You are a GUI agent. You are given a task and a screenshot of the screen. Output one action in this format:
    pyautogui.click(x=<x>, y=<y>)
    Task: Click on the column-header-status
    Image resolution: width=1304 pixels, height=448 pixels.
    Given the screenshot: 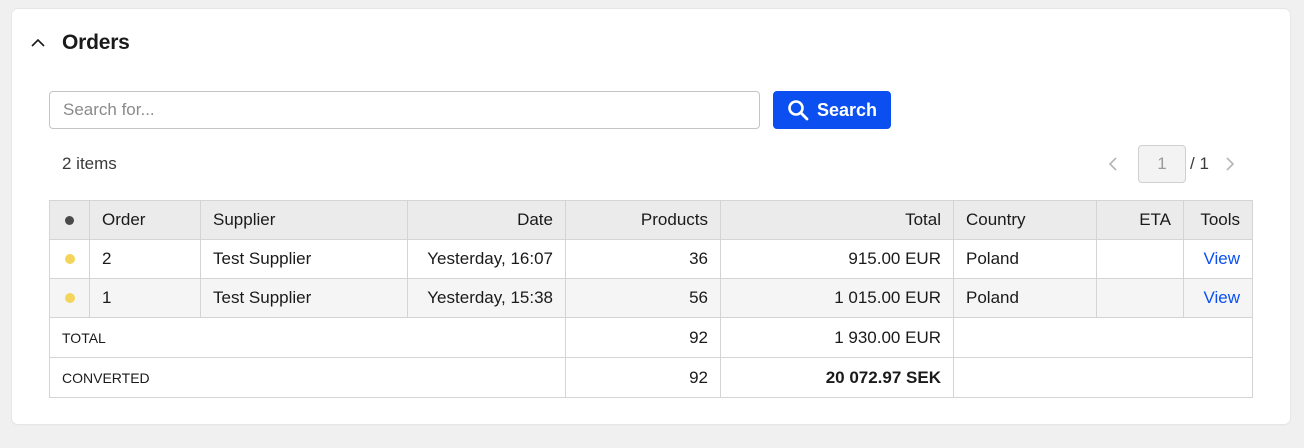 What is the action you would take?
    pyautogui.click(x=69, y=220)
    